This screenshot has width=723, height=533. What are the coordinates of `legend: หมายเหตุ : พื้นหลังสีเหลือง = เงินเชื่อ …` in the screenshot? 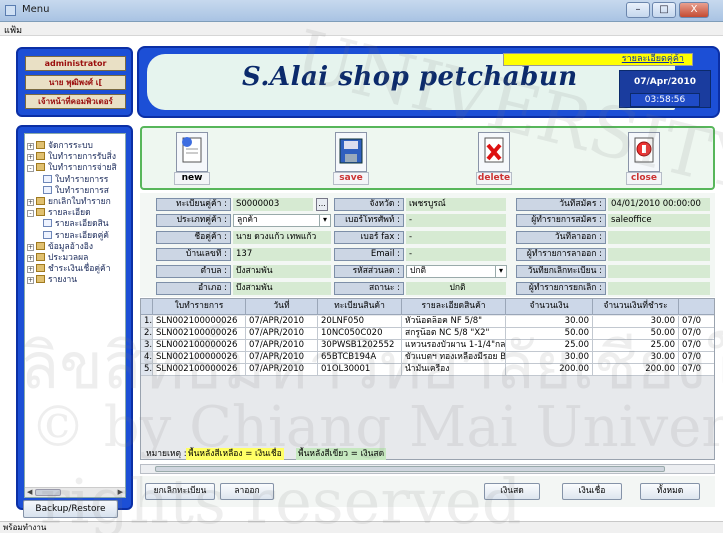 It's located at (427, 454).